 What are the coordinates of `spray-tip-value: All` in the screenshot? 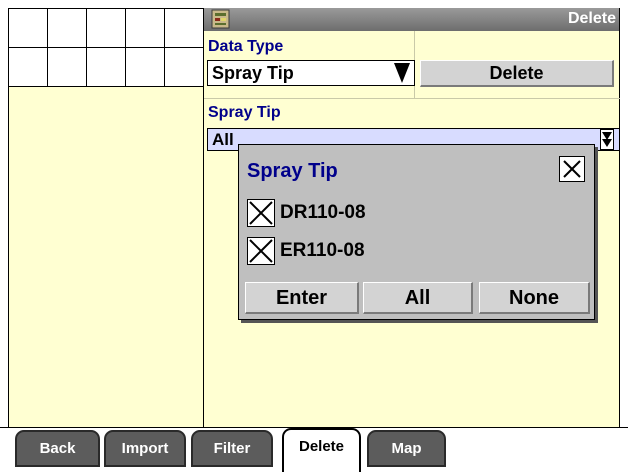 It's located at (223, 139).